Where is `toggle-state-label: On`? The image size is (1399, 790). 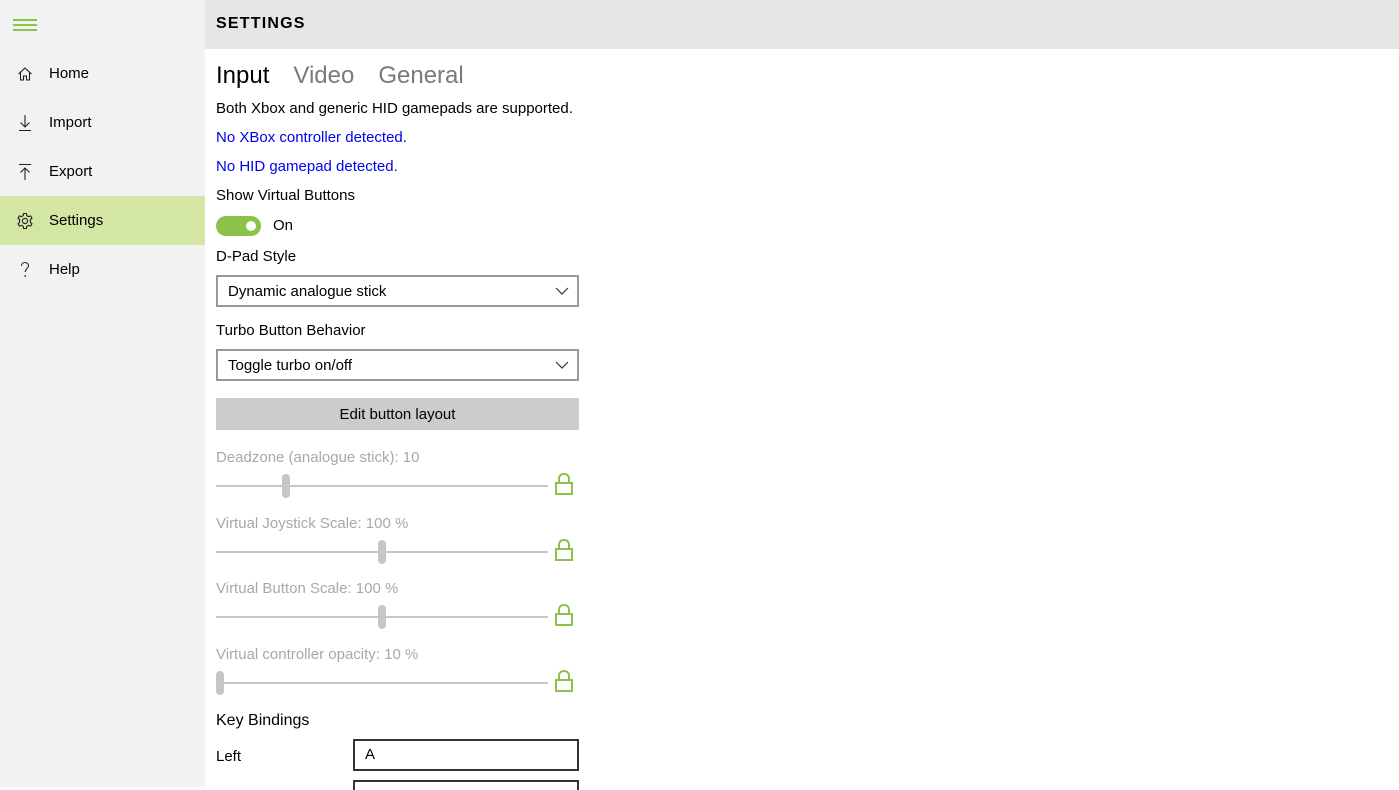 toggle-state-label: On is located at coordinates (283, 225).